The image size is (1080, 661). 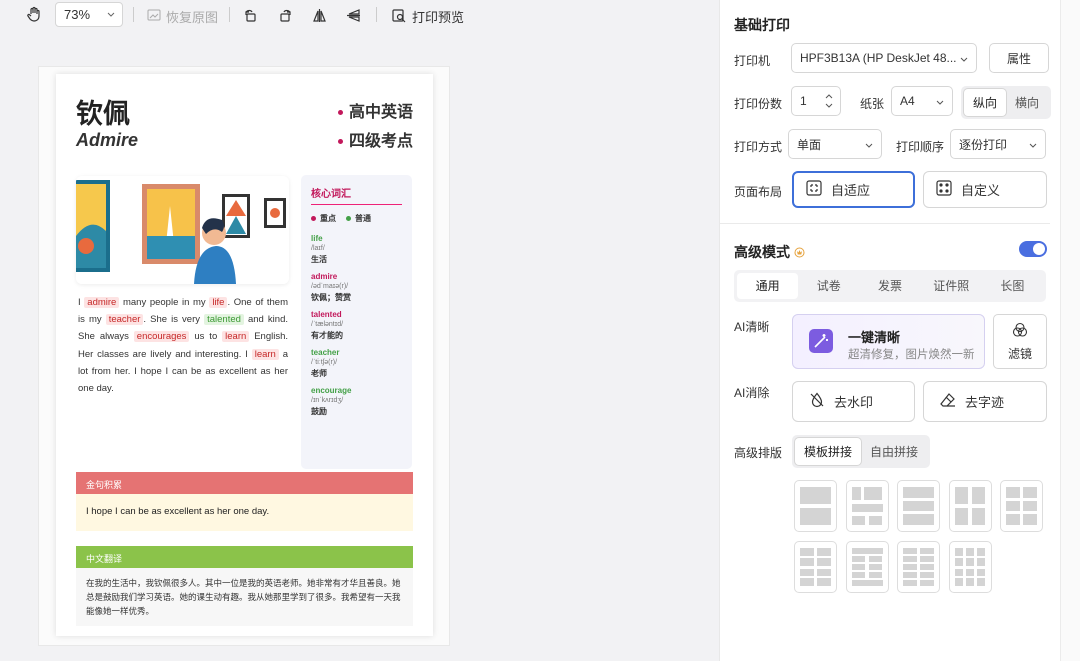 I want to click on vocab-mean: 生活, so click(x=319, y=259).